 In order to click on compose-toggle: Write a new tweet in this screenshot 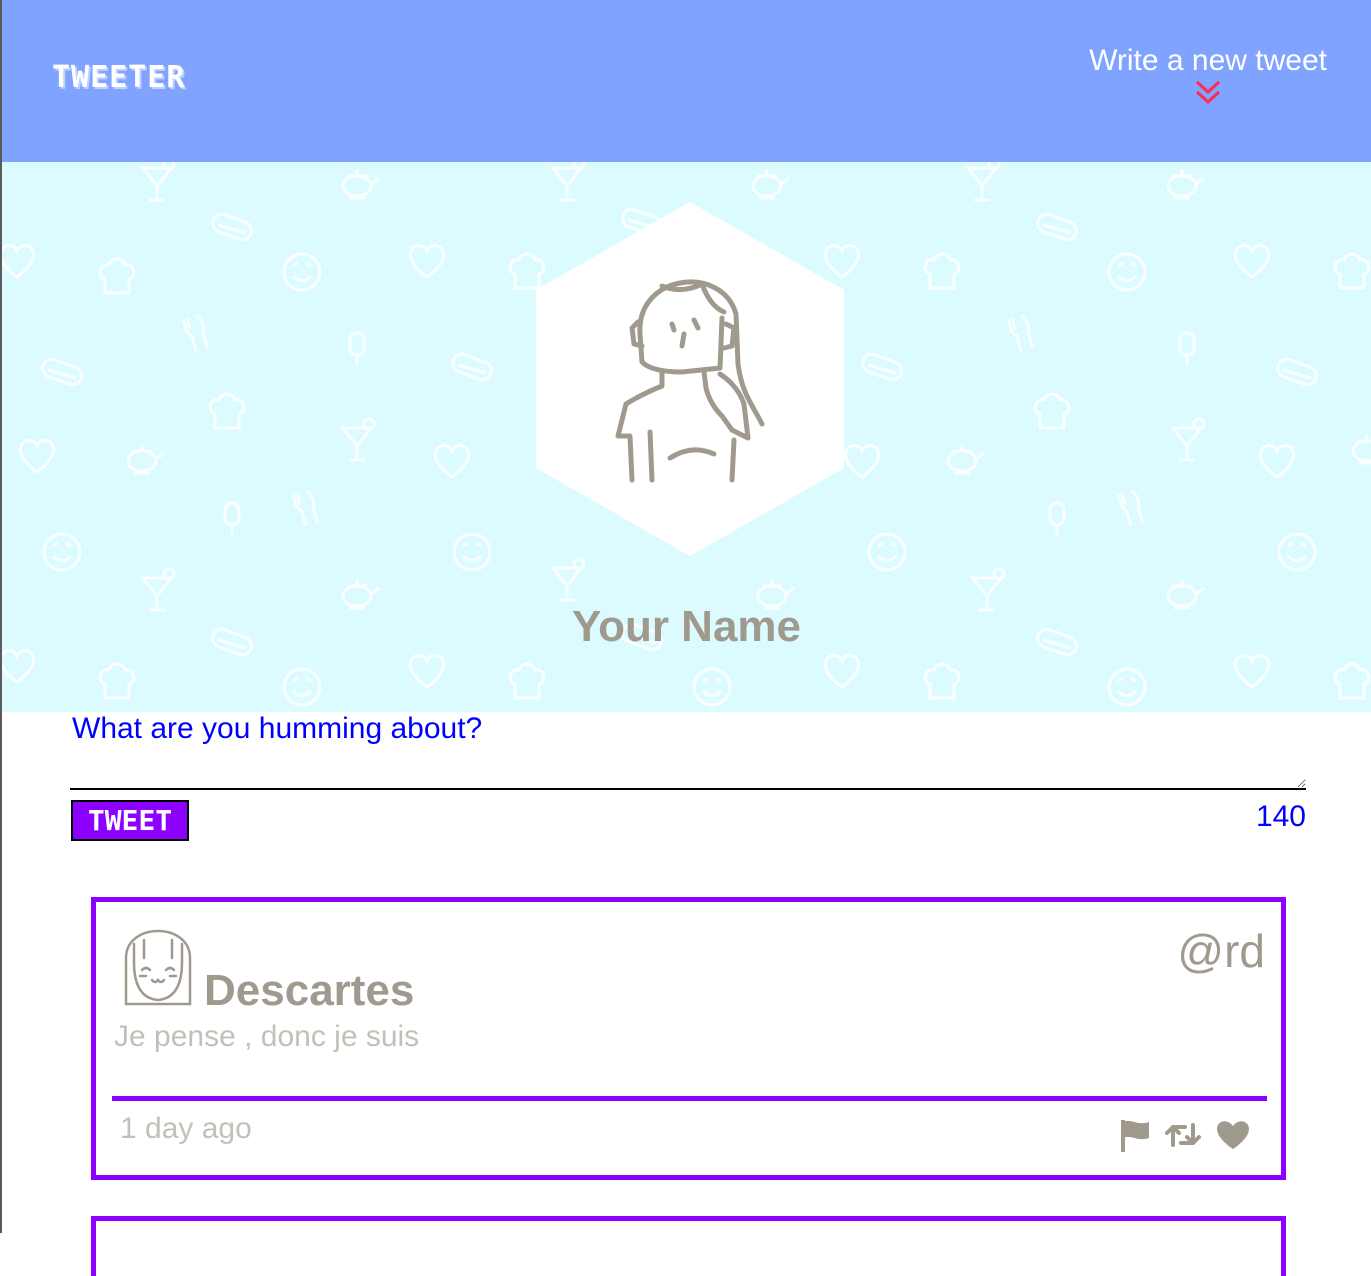, I will do `click(1208, 76)`.